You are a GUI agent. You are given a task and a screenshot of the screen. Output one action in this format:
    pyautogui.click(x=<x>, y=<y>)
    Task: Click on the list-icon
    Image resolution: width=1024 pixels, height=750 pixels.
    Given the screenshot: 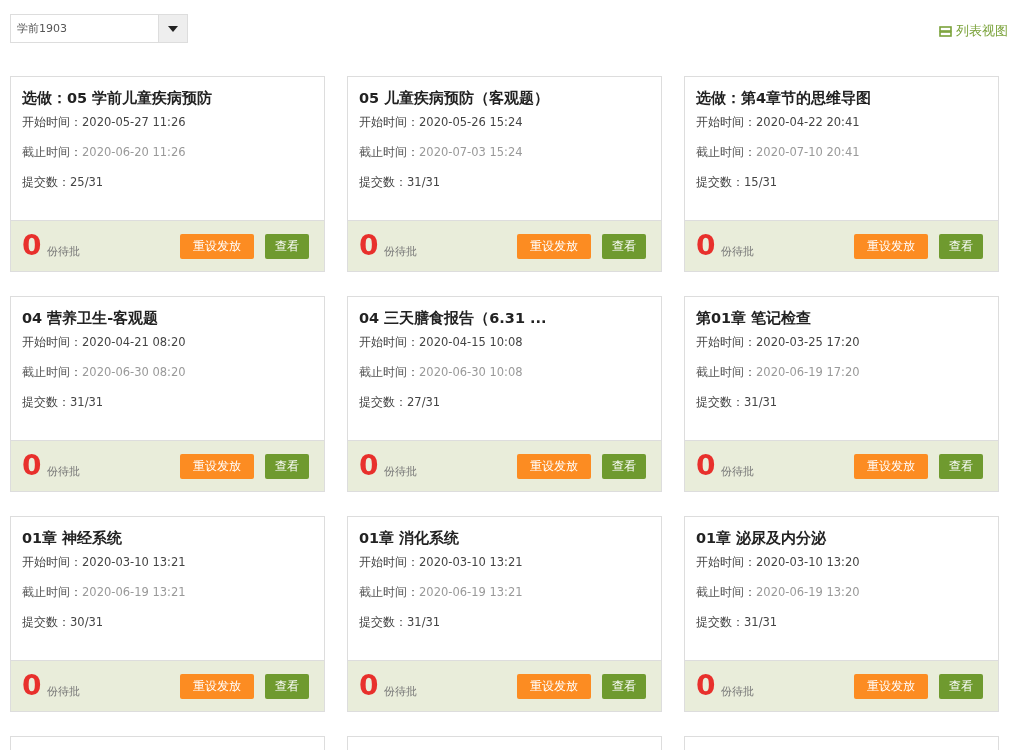 What is the action you would take?
    pyautogui.click(x=945, y=31)
    